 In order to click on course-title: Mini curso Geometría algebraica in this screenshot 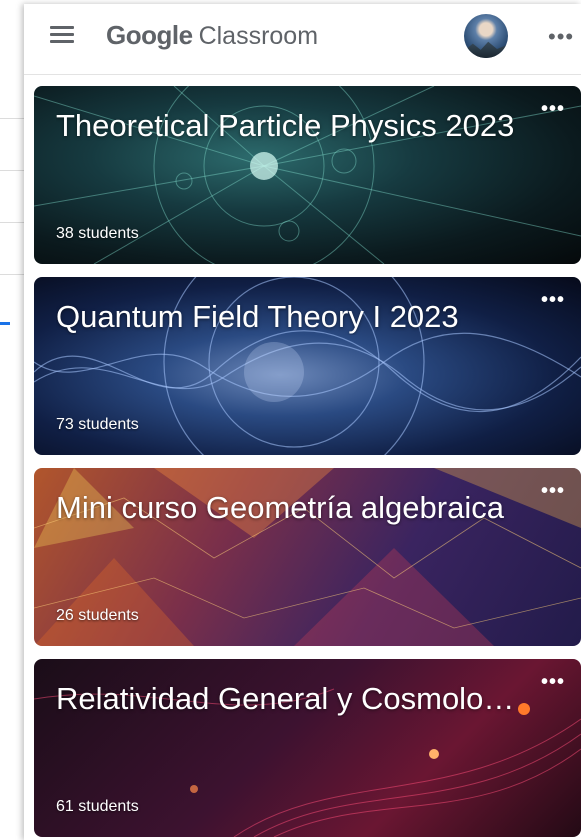, I will do `click(286, 508)`.